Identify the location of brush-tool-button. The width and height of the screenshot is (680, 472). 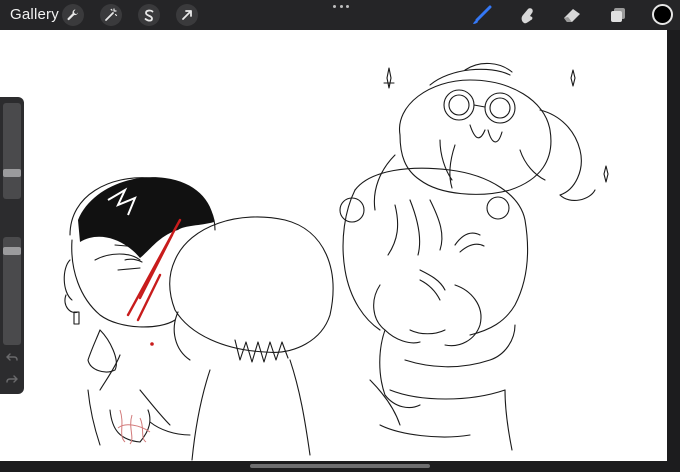
(482, 15).